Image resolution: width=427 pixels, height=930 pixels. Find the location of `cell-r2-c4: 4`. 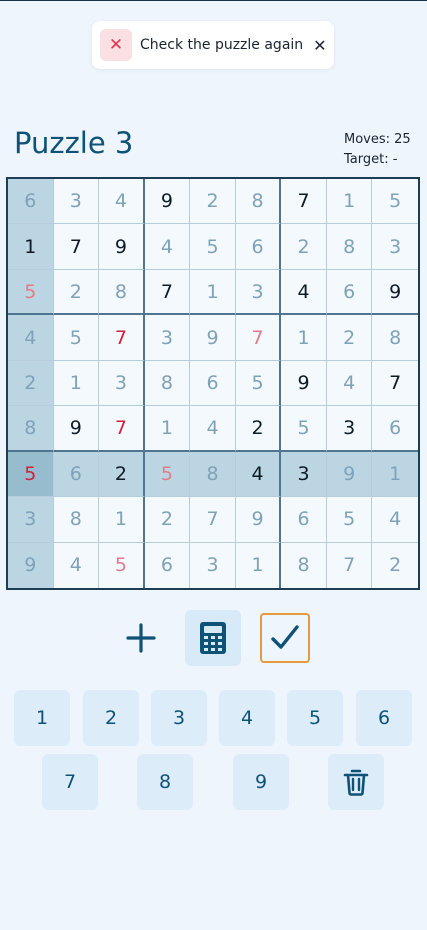

cell-r2-c4: 4 is located at coordinates (167, 247).